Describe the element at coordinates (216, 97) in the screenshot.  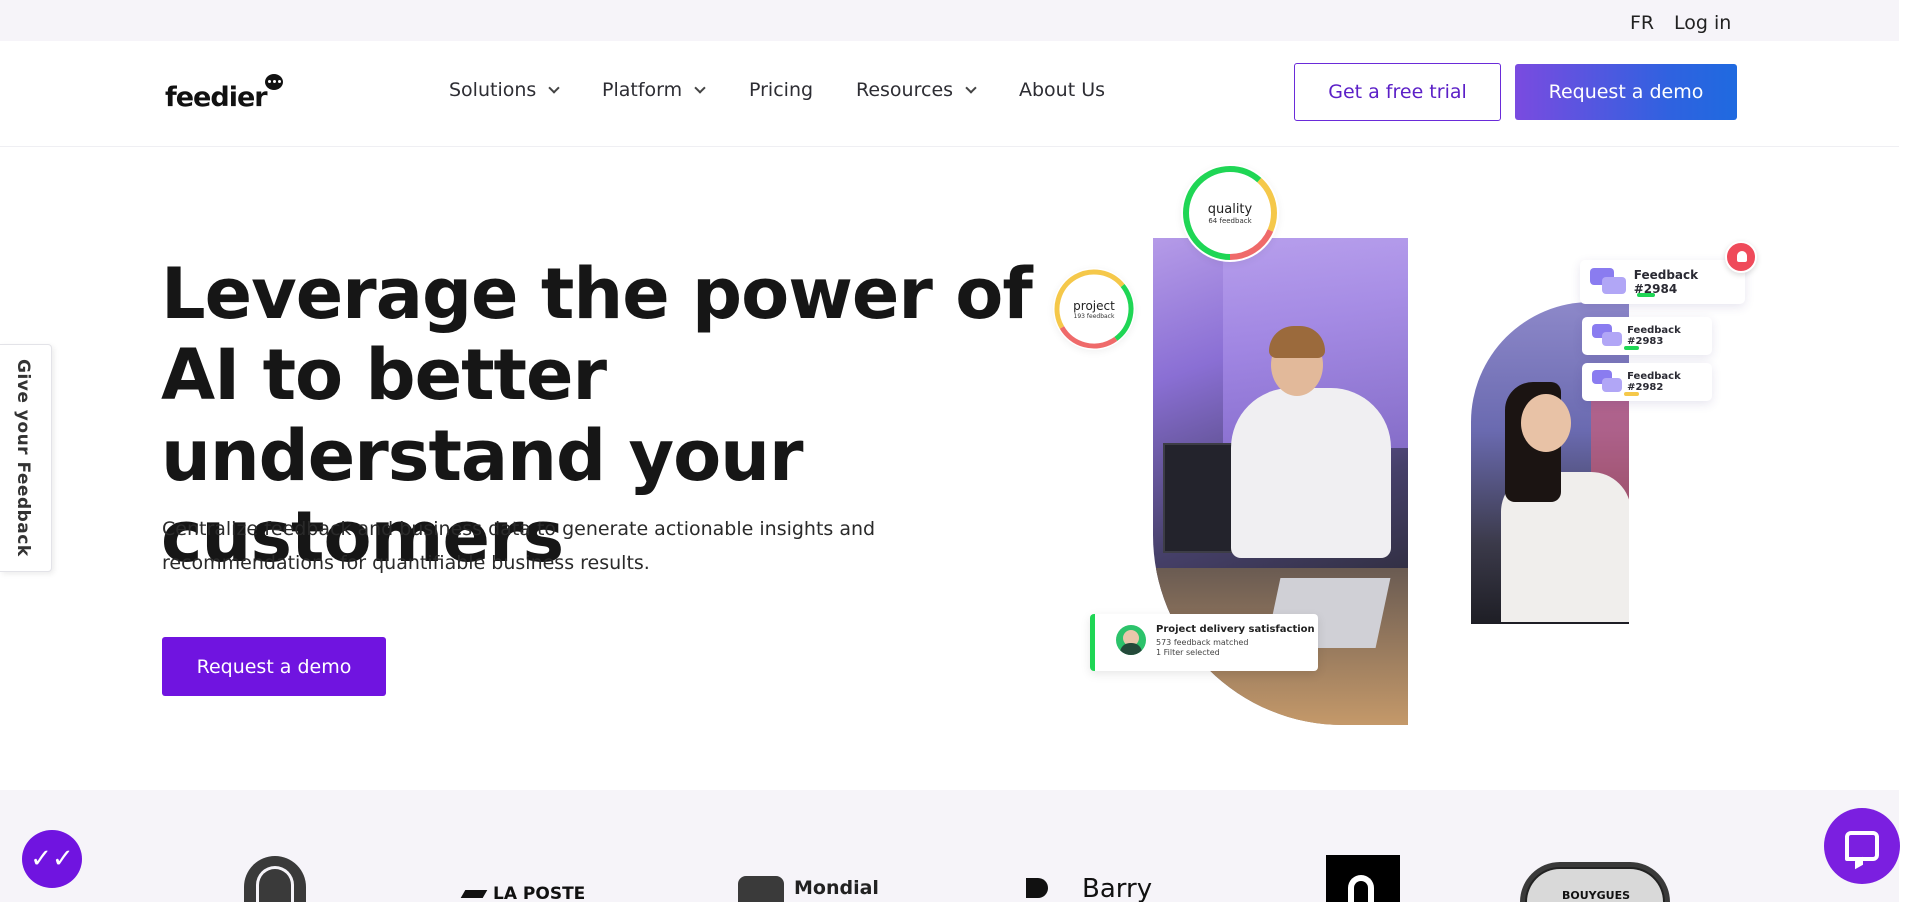
I see `logo-wordmark: feedier` at that location.